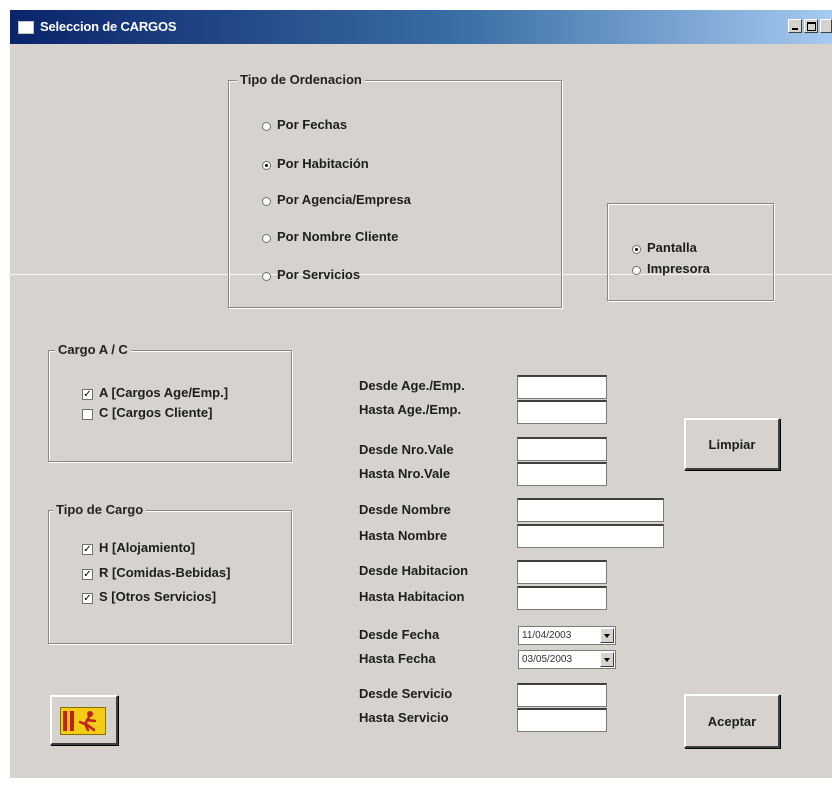 The width and height of the screenshot is (832, 788). What do you see at coordinates (266, 276) in the screenshot?
I see `radio-por-servicios` at bounding box center [266, 276].